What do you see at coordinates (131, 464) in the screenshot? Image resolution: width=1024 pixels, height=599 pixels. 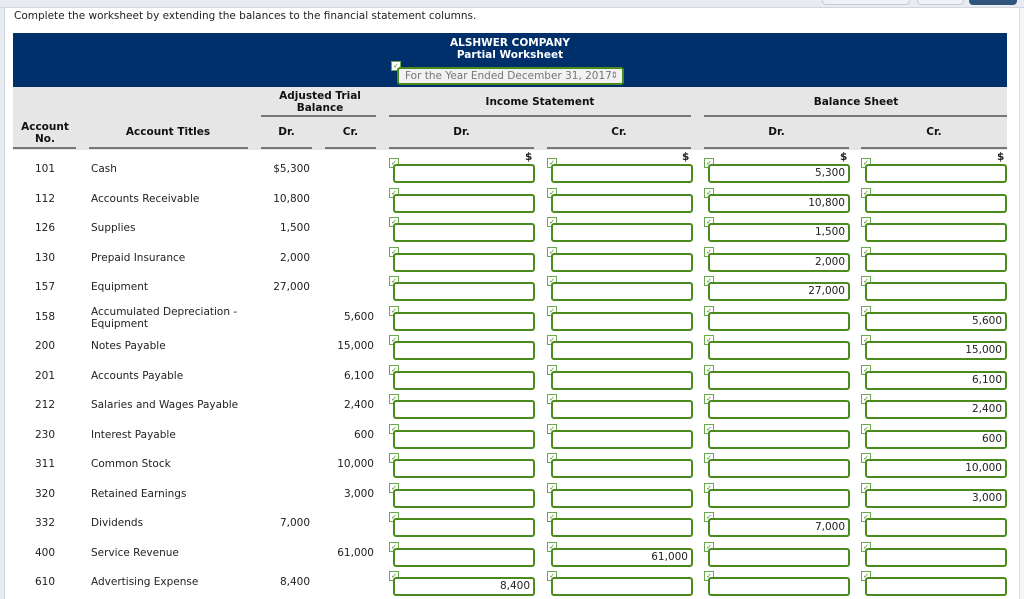 I see `account-title: Common Stock` at bounding box center [131, 464].